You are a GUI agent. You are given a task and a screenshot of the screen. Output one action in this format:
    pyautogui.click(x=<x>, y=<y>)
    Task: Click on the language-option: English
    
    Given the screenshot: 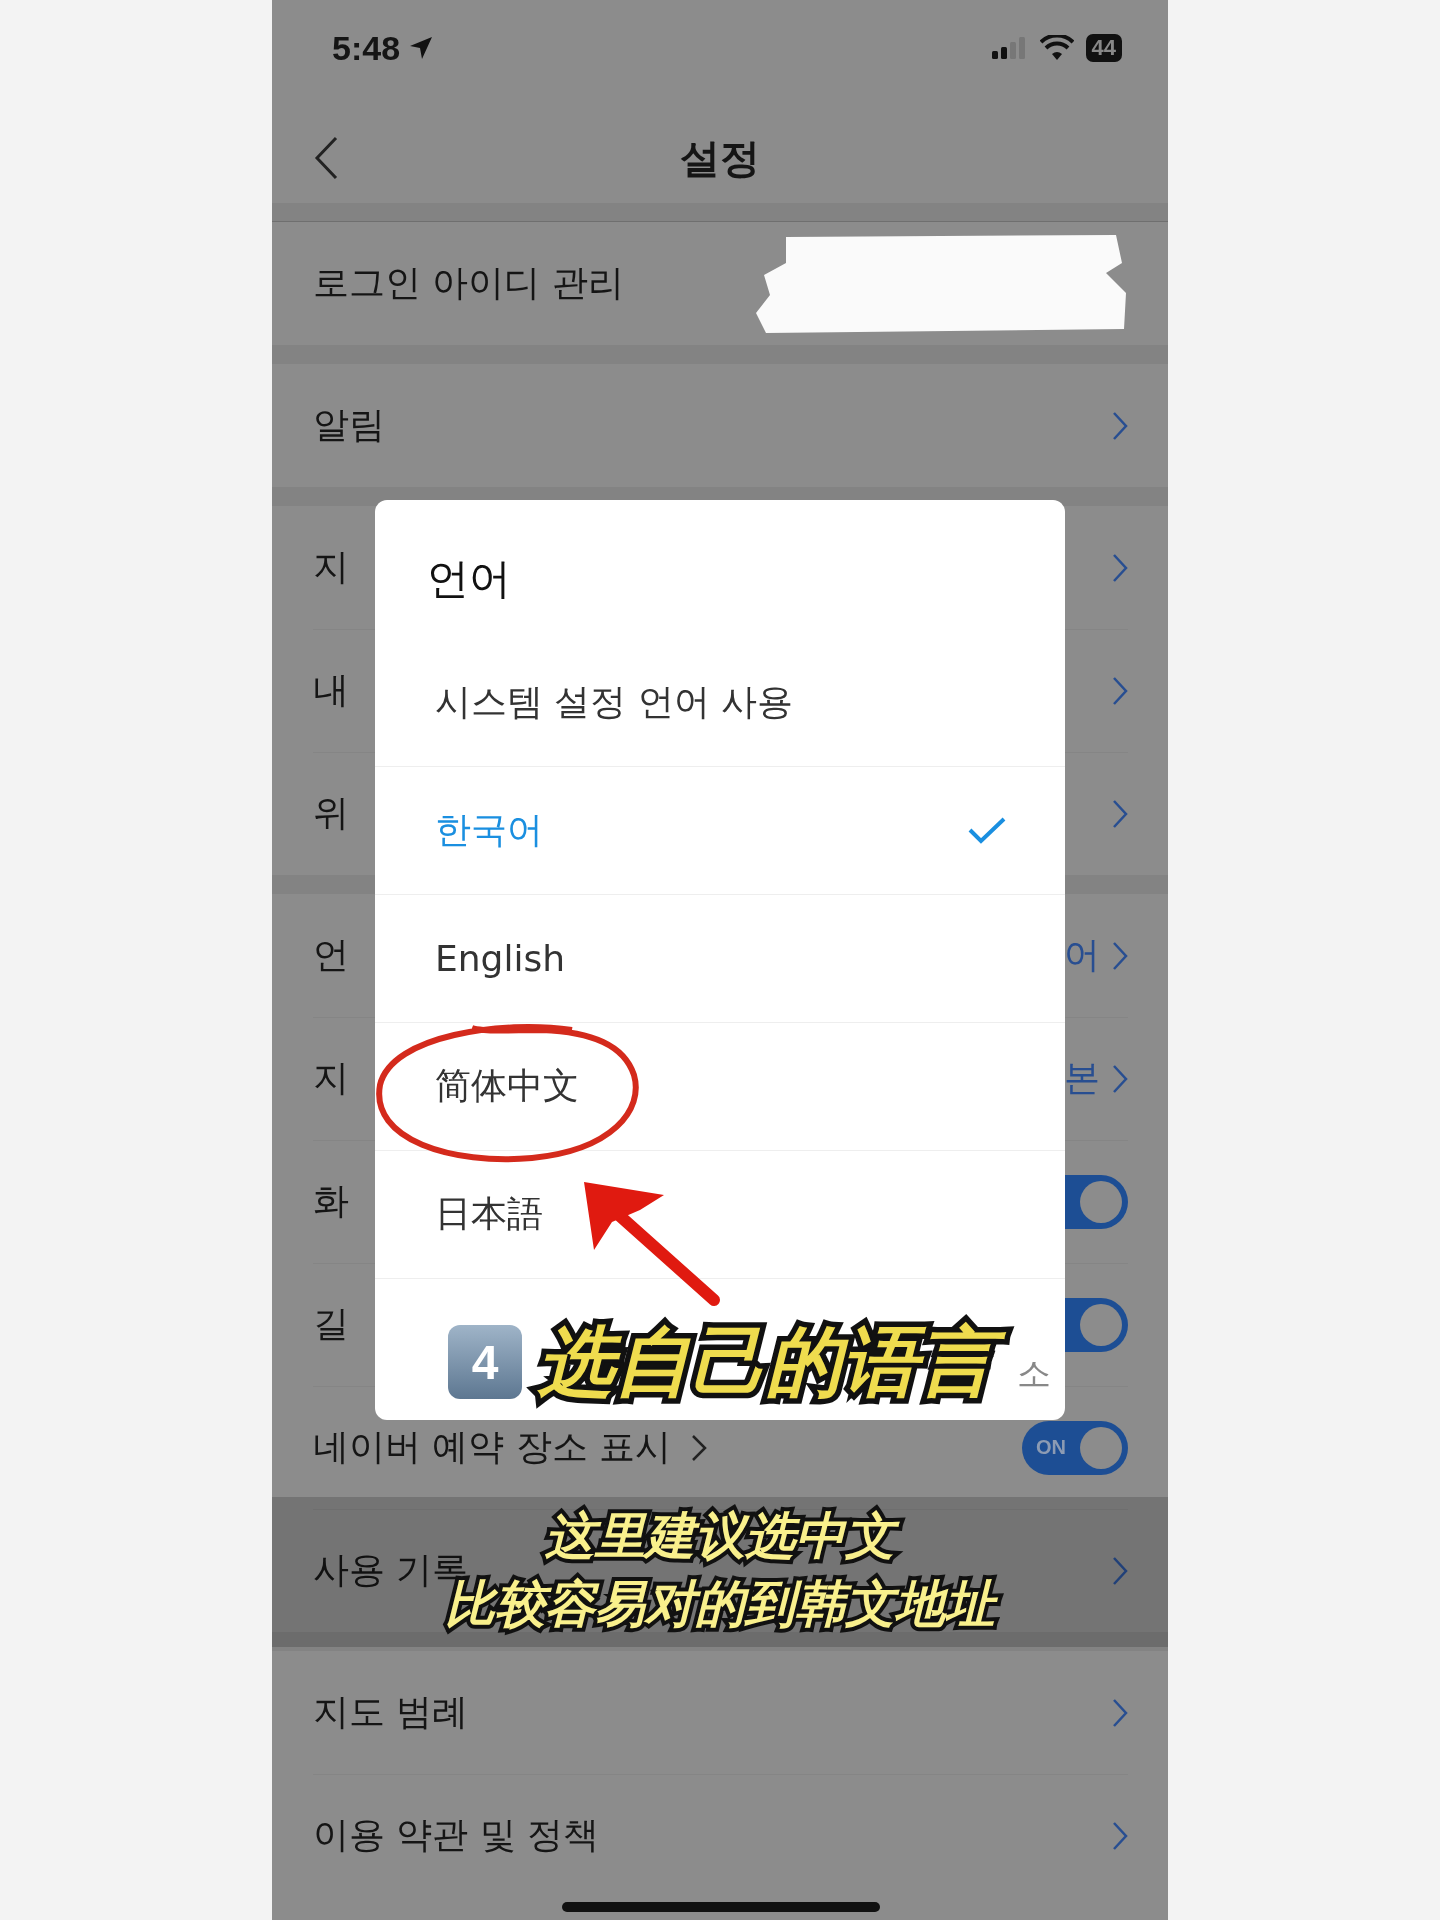 What is the action you would take?
    pyautogui.click(x=720, y=958)
    